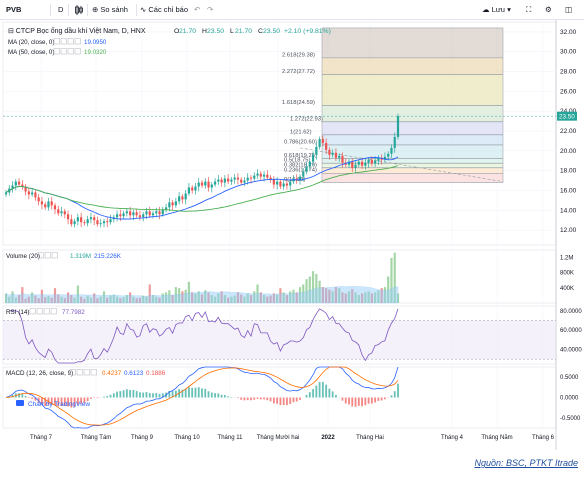 The height and width of the screenshot is (477, 584). I want to click on undo-icon: ↶, so click(197, 9).